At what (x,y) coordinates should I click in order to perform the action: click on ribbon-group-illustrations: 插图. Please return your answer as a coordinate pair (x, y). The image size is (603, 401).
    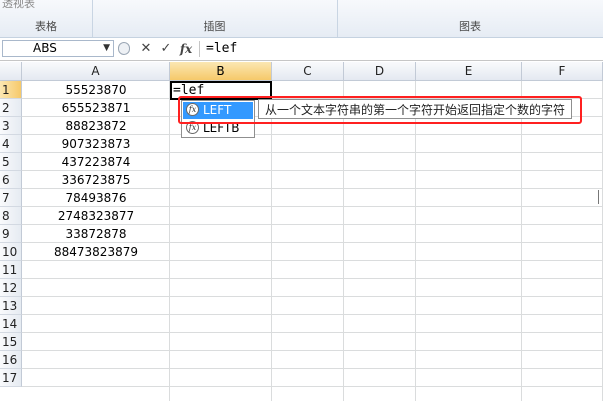
    Looking at the image, I should click on (215, 18).